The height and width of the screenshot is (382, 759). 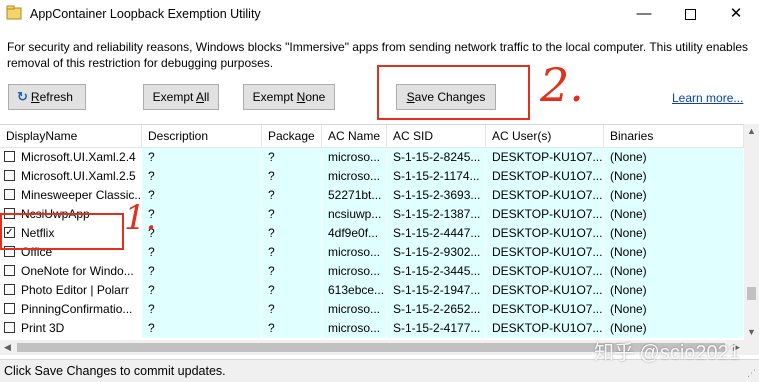 I want to click on refresh-button: ↻ Refresh, so click(x=47, y=97).